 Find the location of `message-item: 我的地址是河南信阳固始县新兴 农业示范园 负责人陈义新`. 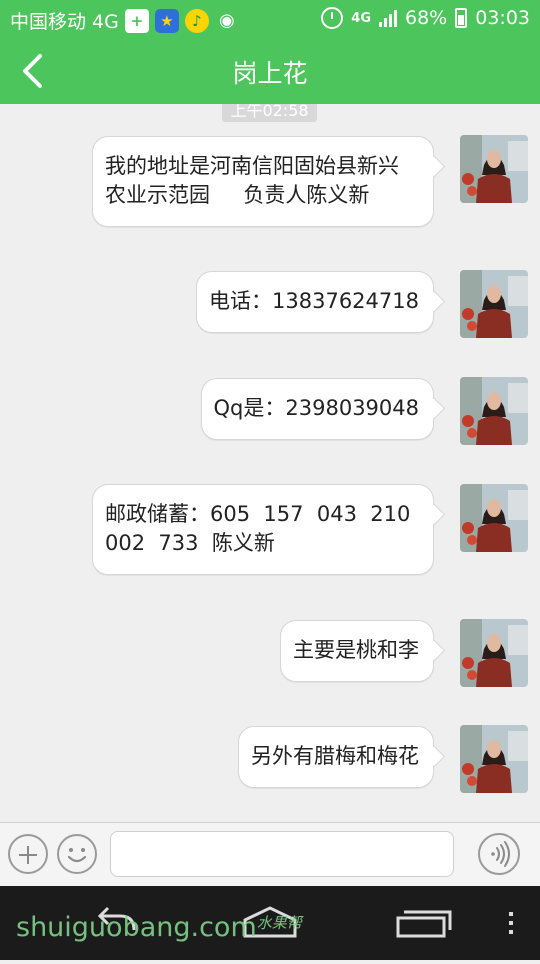

message-item: 我的地址是河南信阳固始县新兴 农业示范园 负责人陈义新 is located at coordinates (263, 181).